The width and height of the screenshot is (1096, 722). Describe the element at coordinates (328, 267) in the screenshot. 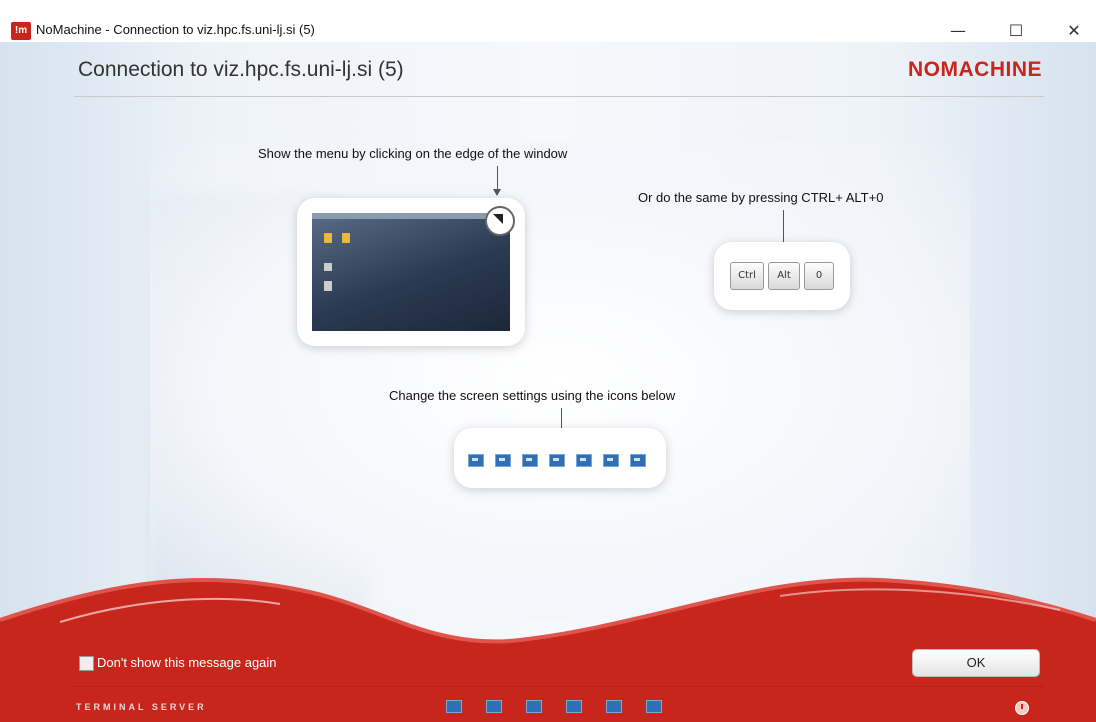

I see `drive-icon` at that location.